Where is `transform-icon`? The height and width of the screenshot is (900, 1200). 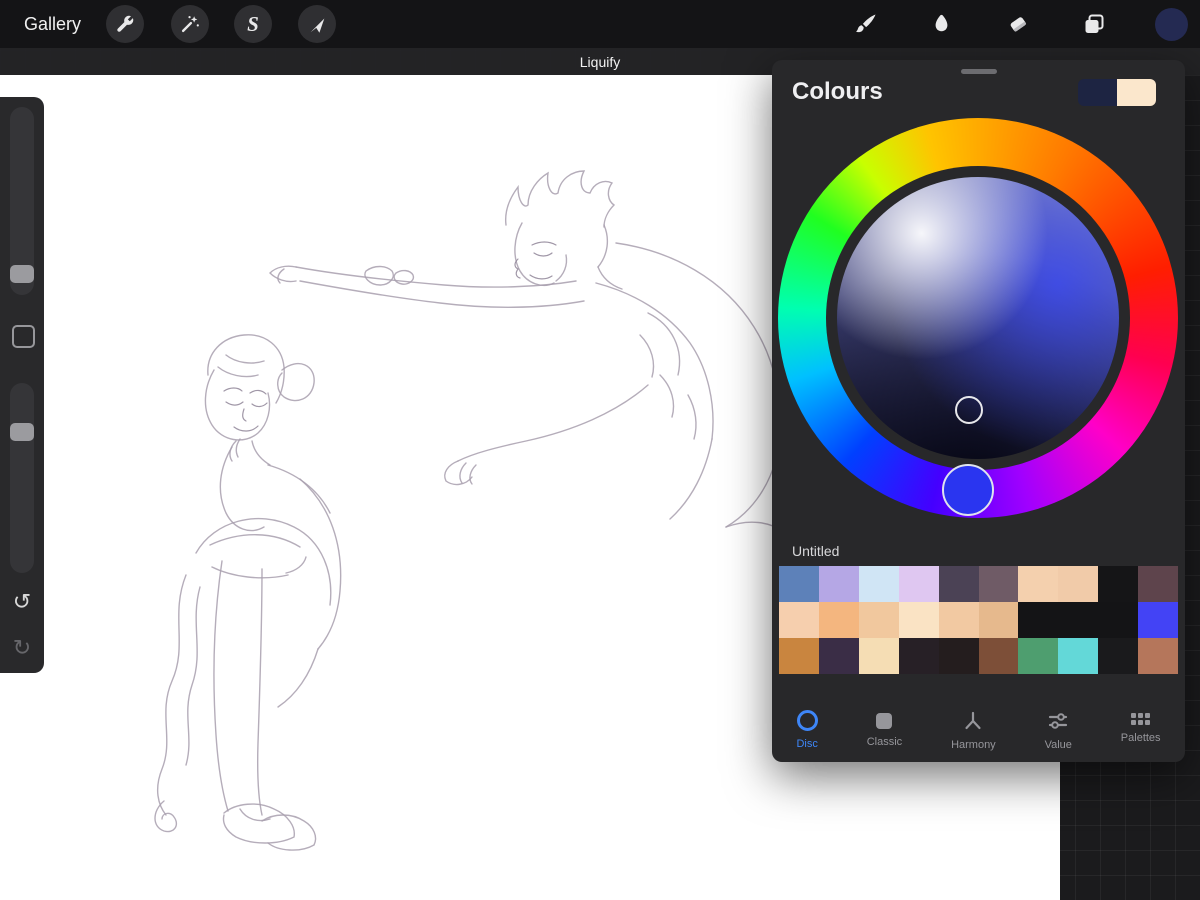 transform-icon is located at coordinates (317, 24).